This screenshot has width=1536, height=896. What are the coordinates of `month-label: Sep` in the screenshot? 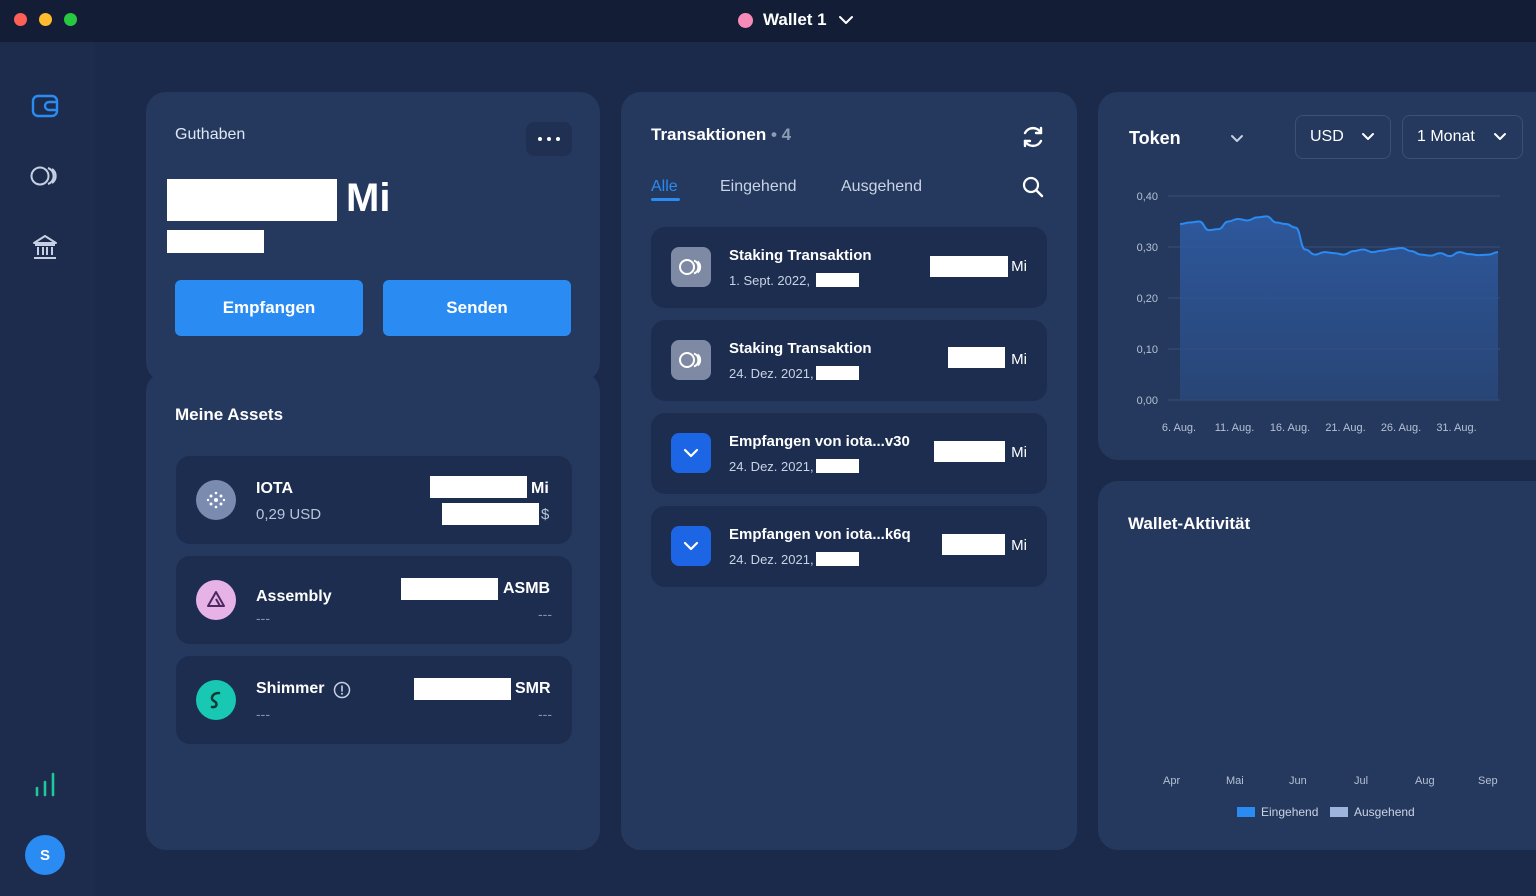 It's located at (1488, 781).